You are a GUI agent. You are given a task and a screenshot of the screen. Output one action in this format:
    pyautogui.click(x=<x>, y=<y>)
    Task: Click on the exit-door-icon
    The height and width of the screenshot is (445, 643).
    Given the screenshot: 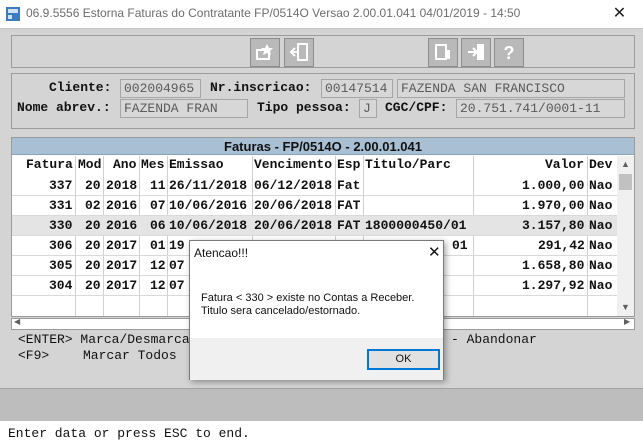 What is the action you would take?
    pyautogui.click(x=298, y=52)
    